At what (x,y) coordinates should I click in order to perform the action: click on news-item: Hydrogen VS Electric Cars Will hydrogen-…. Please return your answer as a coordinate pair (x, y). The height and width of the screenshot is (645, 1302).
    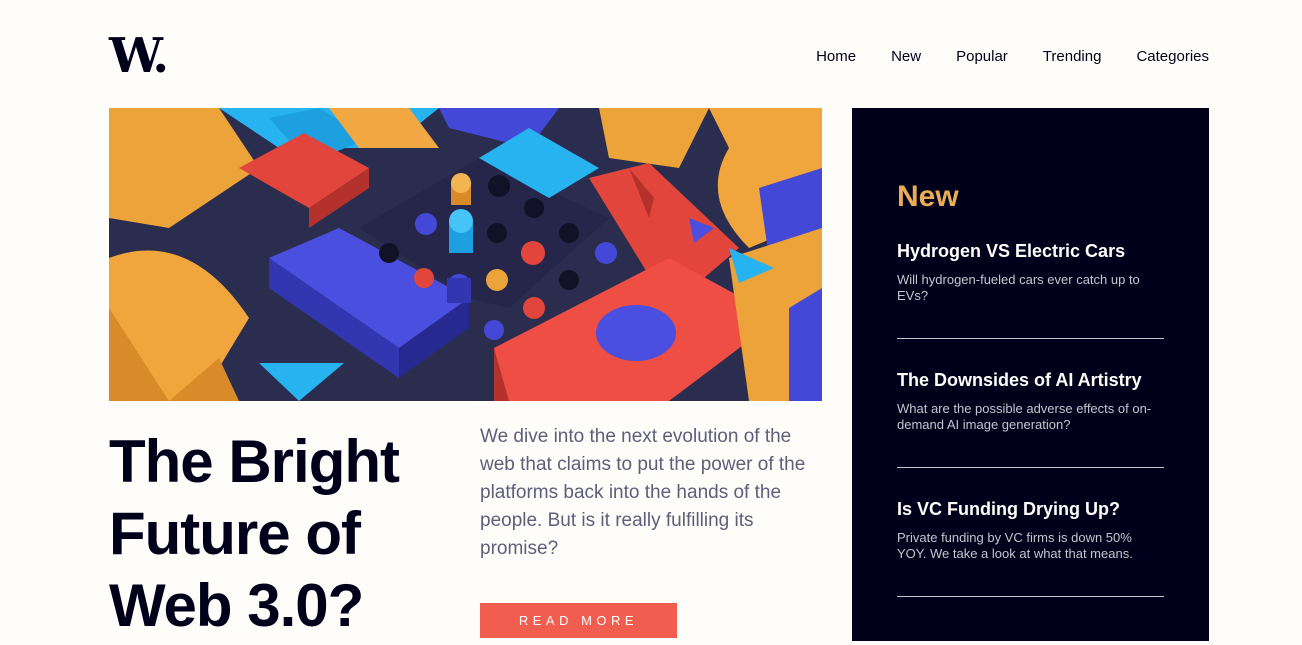
    Looking at the image, I should click on (1030, 289).